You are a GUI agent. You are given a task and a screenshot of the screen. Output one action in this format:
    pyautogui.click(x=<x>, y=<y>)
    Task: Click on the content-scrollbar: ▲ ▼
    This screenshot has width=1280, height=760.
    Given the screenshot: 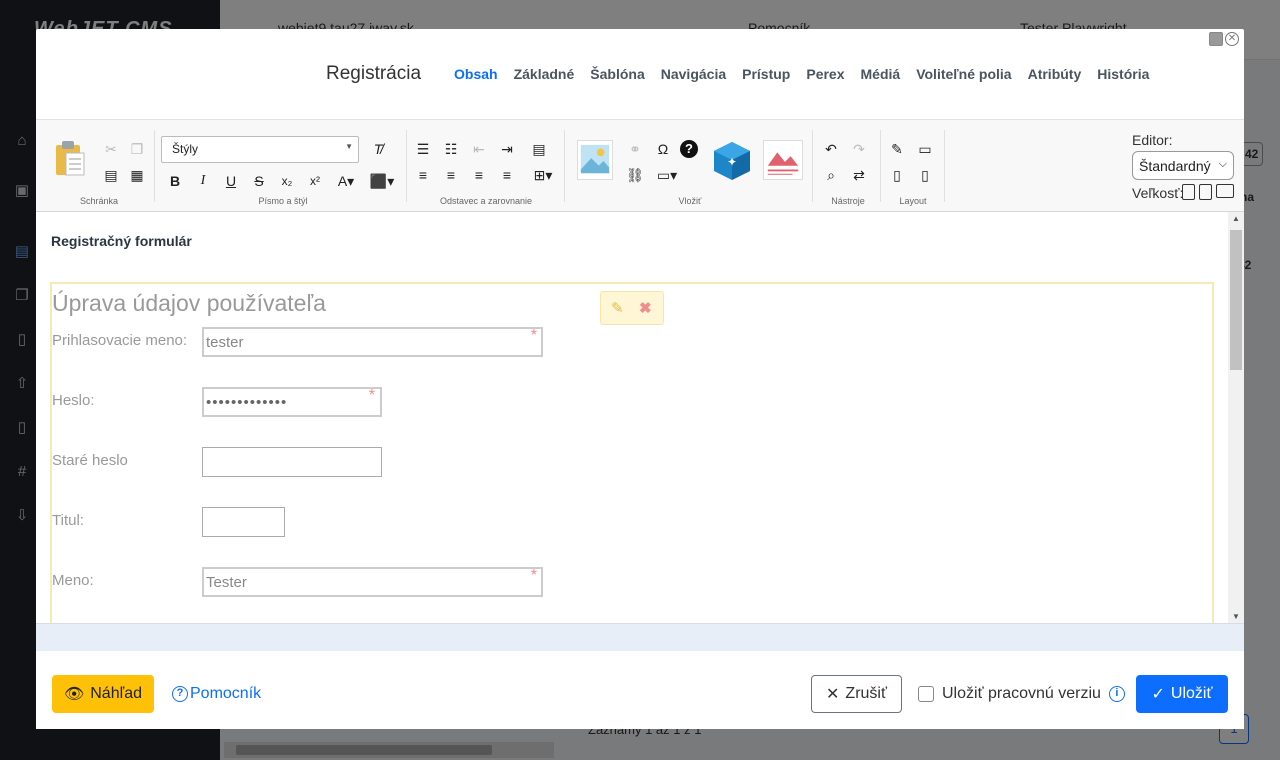 What is the action you would take?
    pyautogui.click(x=1236, y=417)
    